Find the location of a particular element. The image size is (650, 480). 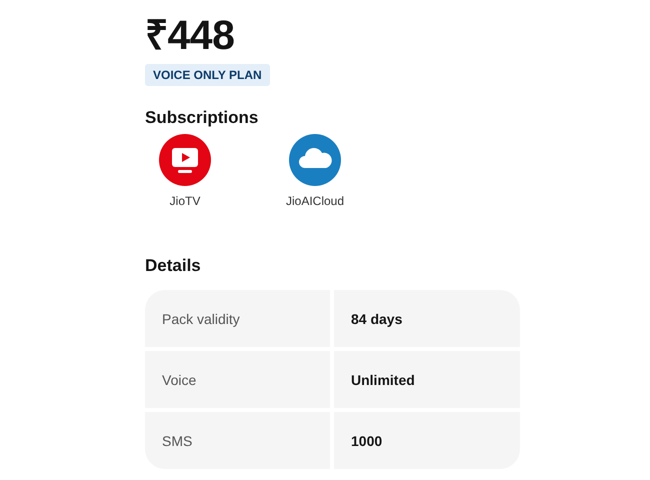

table-cell: 1000 is located at coordinates (427, 440).